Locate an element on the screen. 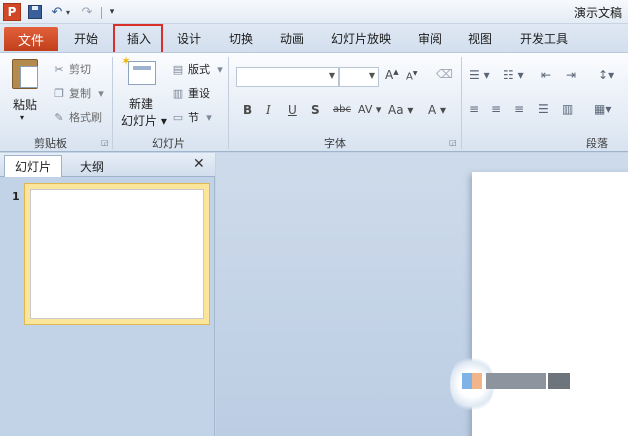 This screenshot has height=436, width=628. character-spacing-label: AV is located at coordinates (365, 109).